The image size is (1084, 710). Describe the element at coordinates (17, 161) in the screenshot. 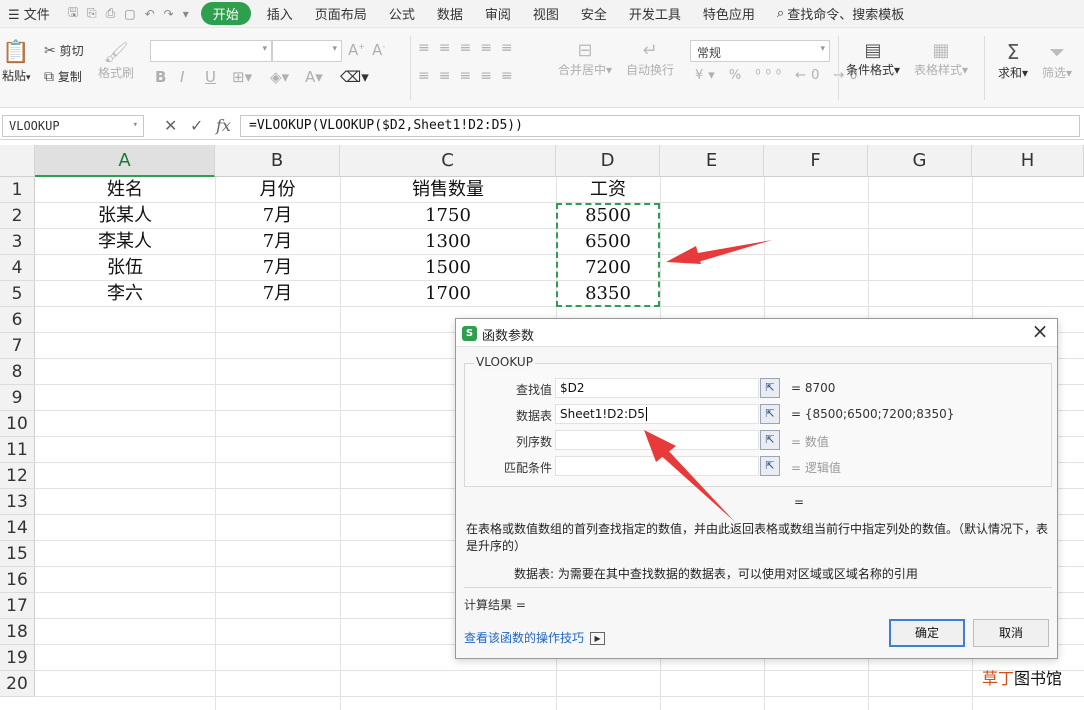

I see `select-all-corner` at that location.